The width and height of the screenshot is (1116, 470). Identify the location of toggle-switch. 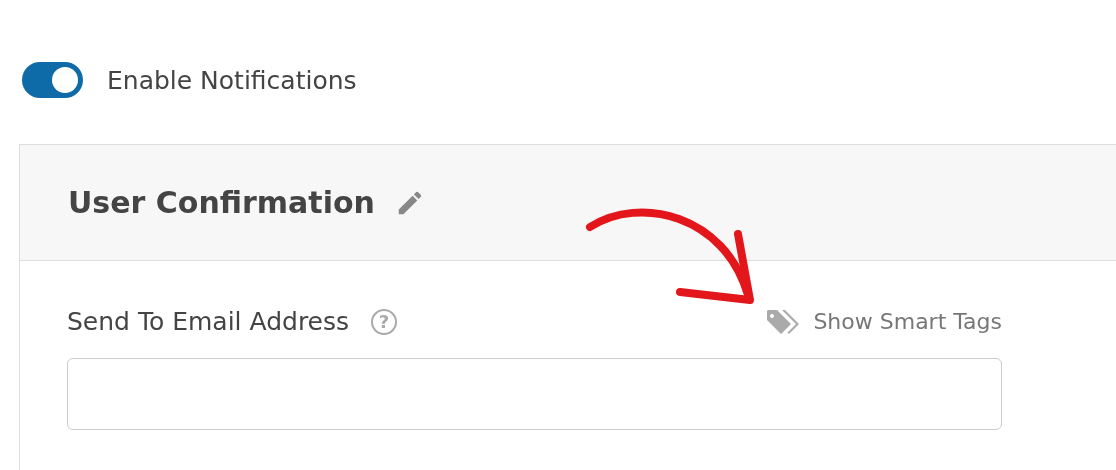
(52, 80).